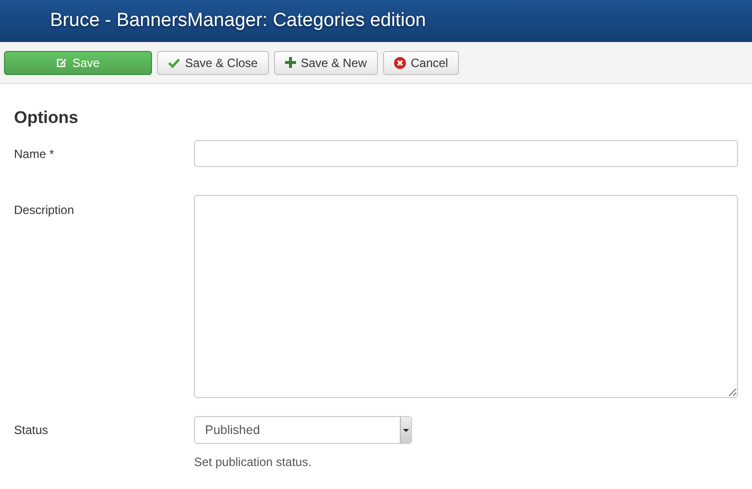 Image resolution: width=752 pixels, height=489 pixels. I want to click on cancel-button: Cancel, so click(421, 62).